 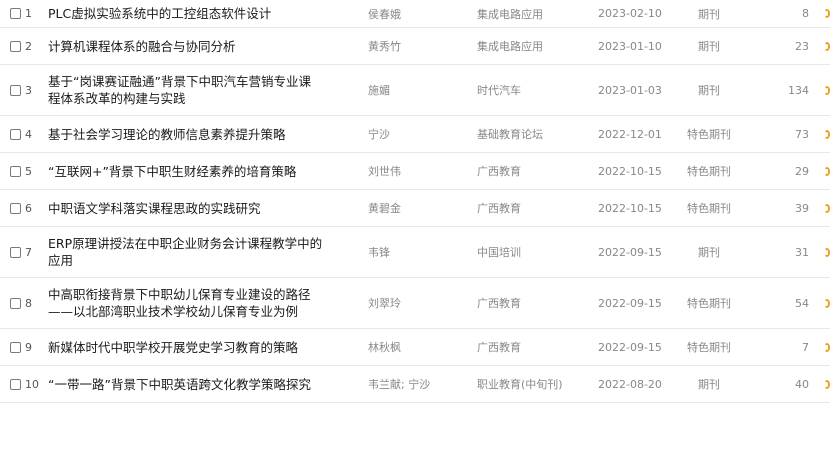 What do you see at coordinates (379, 90) in the screenshot?
I see `author-link: 施媚` at bounding box center [379, 90].